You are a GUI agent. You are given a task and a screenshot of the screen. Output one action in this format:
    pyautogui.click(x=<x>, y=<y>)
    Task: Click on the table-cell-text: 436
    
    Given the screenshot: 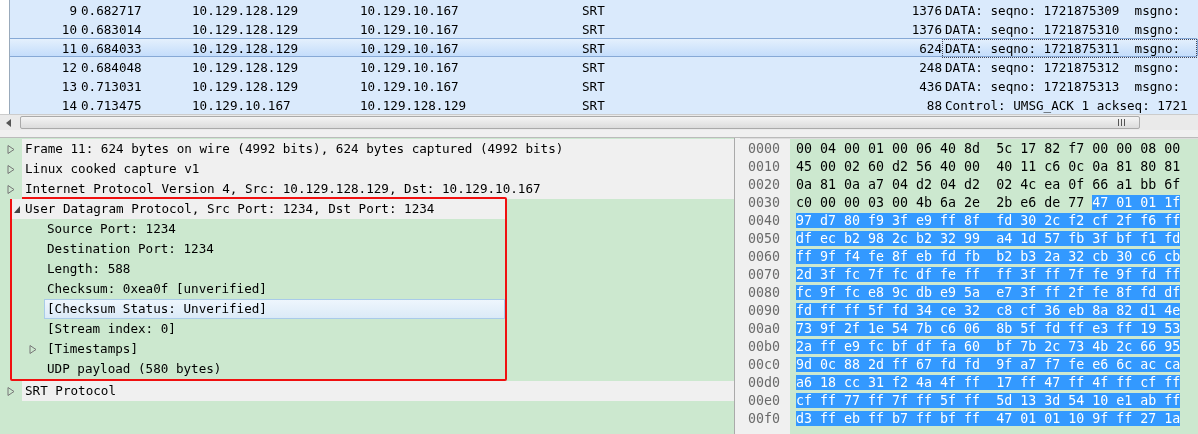 What is the action you would take?
    pyautogui.click(x=930, y=87)
    